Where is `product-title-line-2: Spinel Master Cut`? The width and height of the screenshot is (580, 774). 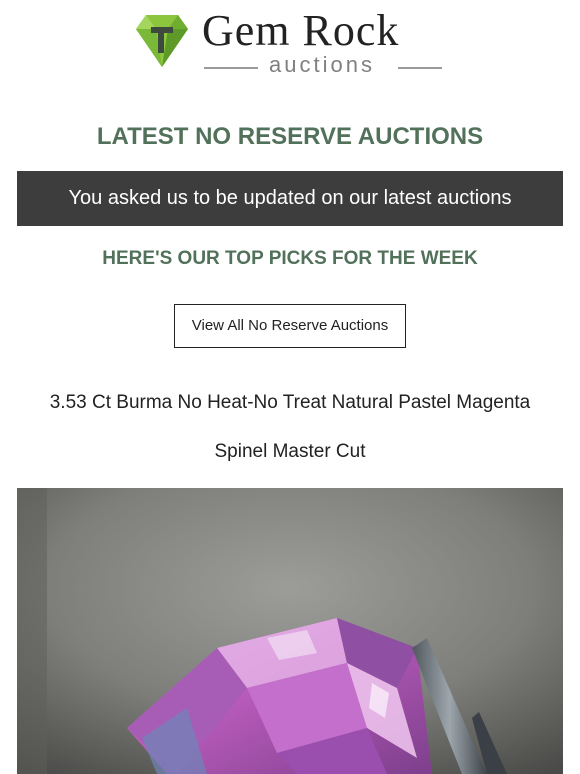
product-title-line-2: Spinel Master Cut is located at coordinates (290, 451).